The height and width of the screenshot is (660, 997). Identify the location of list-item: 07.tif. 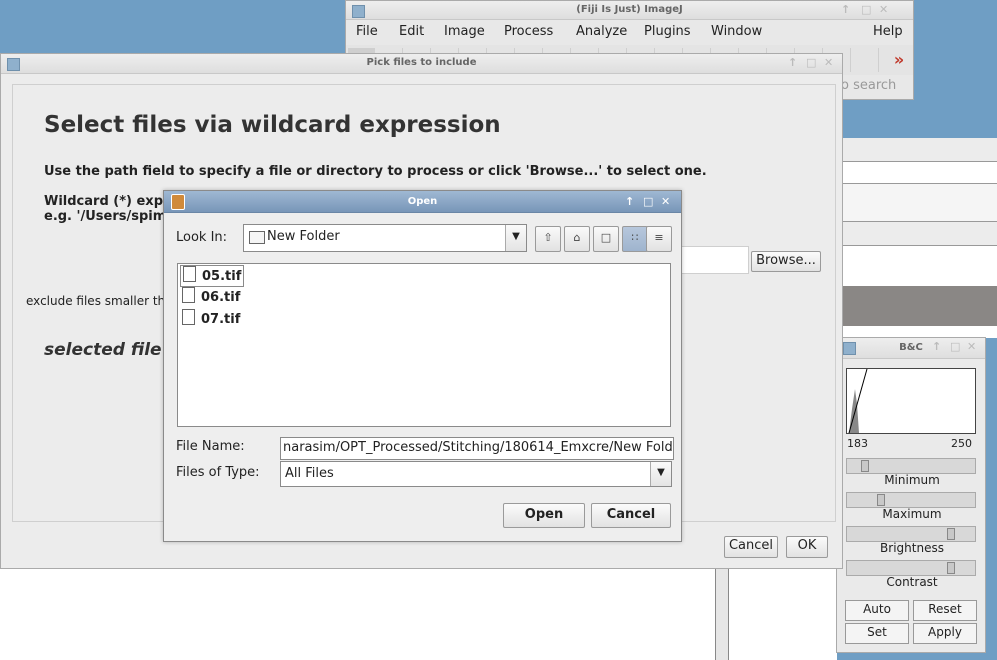
(210, 319).